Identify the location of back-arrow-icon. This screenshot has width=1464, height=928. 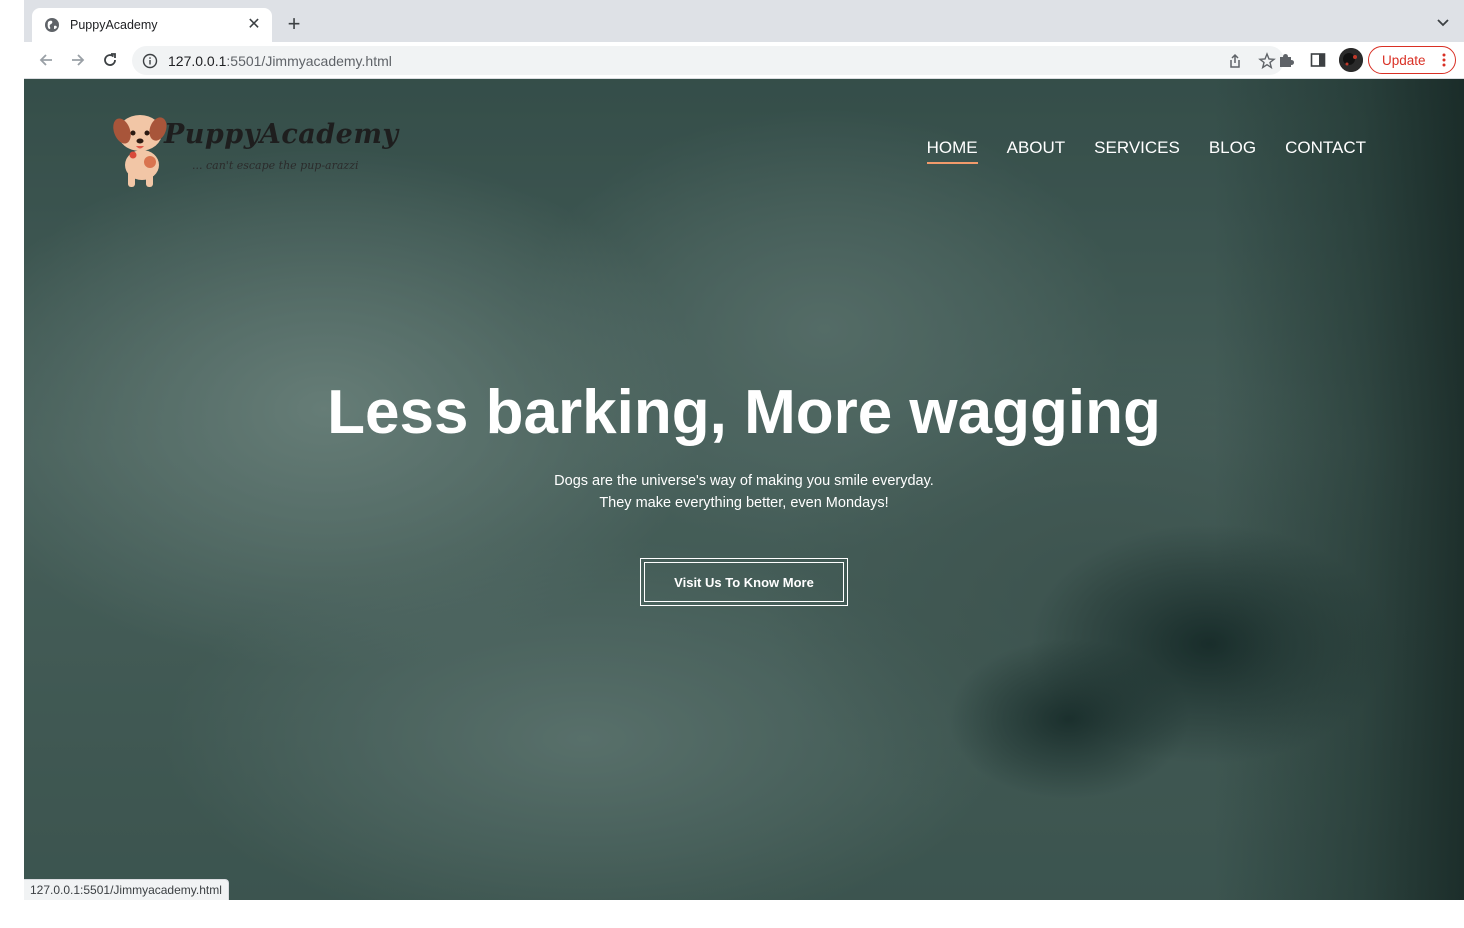
(46, 60).